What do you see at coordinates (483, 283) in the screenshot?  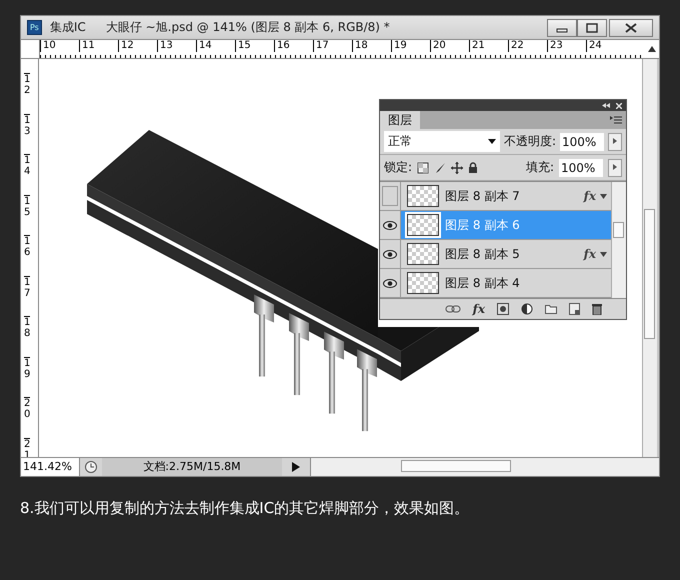 I see `layer-name: 图层 8 副本 4` at bounding box center [483, 283].